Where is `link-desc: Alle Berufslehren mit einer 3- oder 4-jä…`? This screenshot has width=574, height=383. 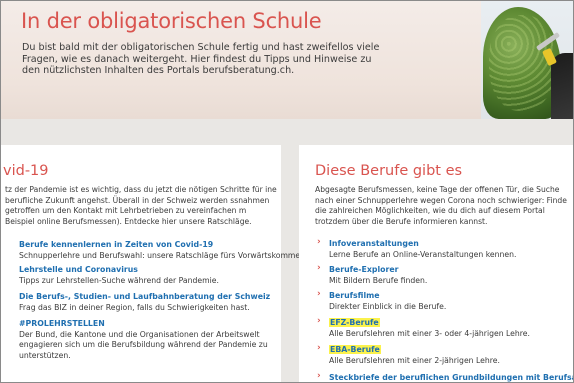 link-desc: Alle Berufslehren mit einer 3- oder 4-jä… is located at coordinates (429, 333).